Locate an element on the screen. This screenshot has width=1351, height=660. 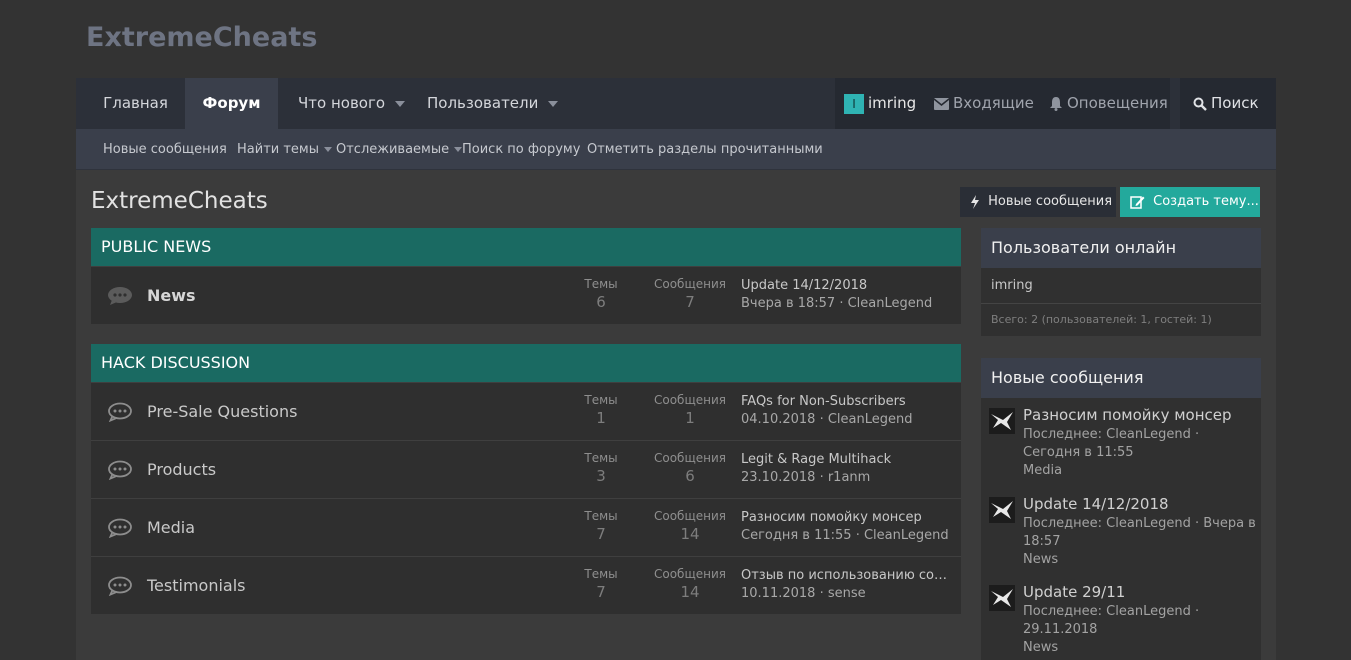
threads-stat: Темы 1 is located at coordinates (601, 410).